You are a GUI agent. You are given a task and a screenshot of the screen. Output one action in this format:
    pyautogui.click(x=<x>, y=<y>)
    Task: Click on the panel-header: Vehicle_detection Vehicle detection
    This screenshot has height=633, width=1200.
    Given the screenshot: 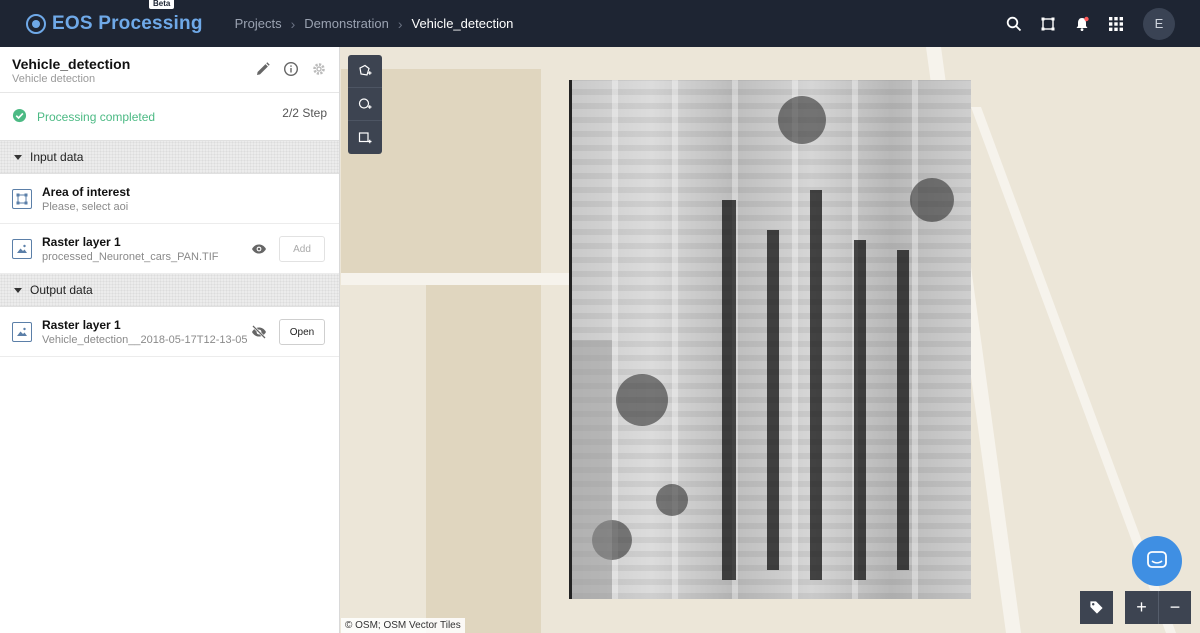 What is the action you would take?
    pyautogui.click(x=169, y=70)
    